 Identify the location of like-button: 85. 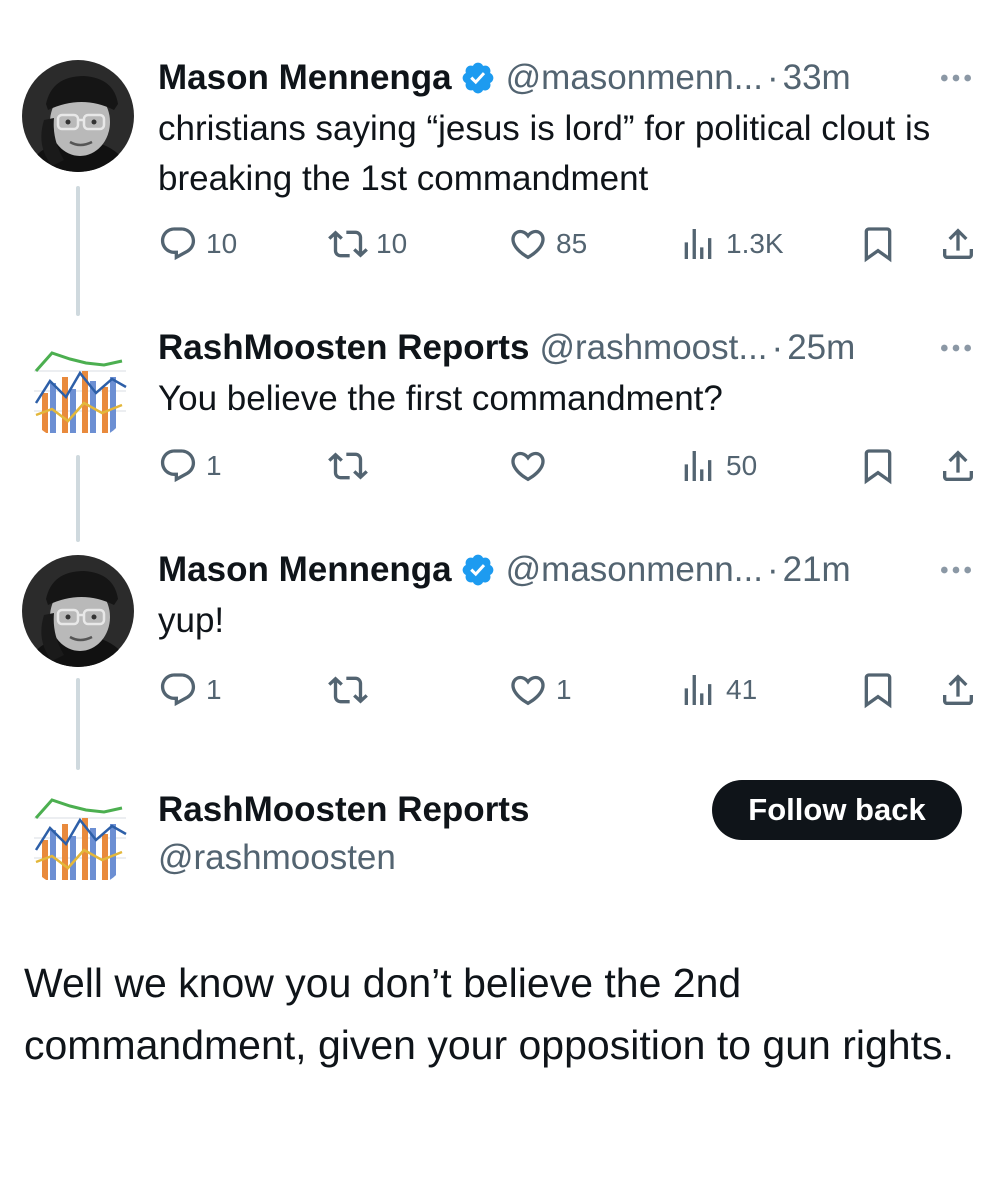
(547, 244).